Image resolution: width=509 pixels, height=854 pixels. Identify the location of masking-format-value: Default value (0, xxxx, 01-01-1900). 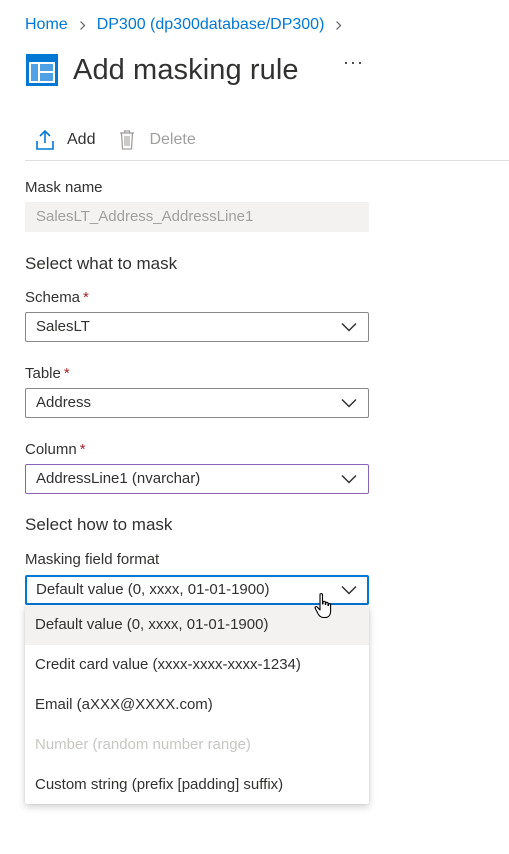
(153, 589).